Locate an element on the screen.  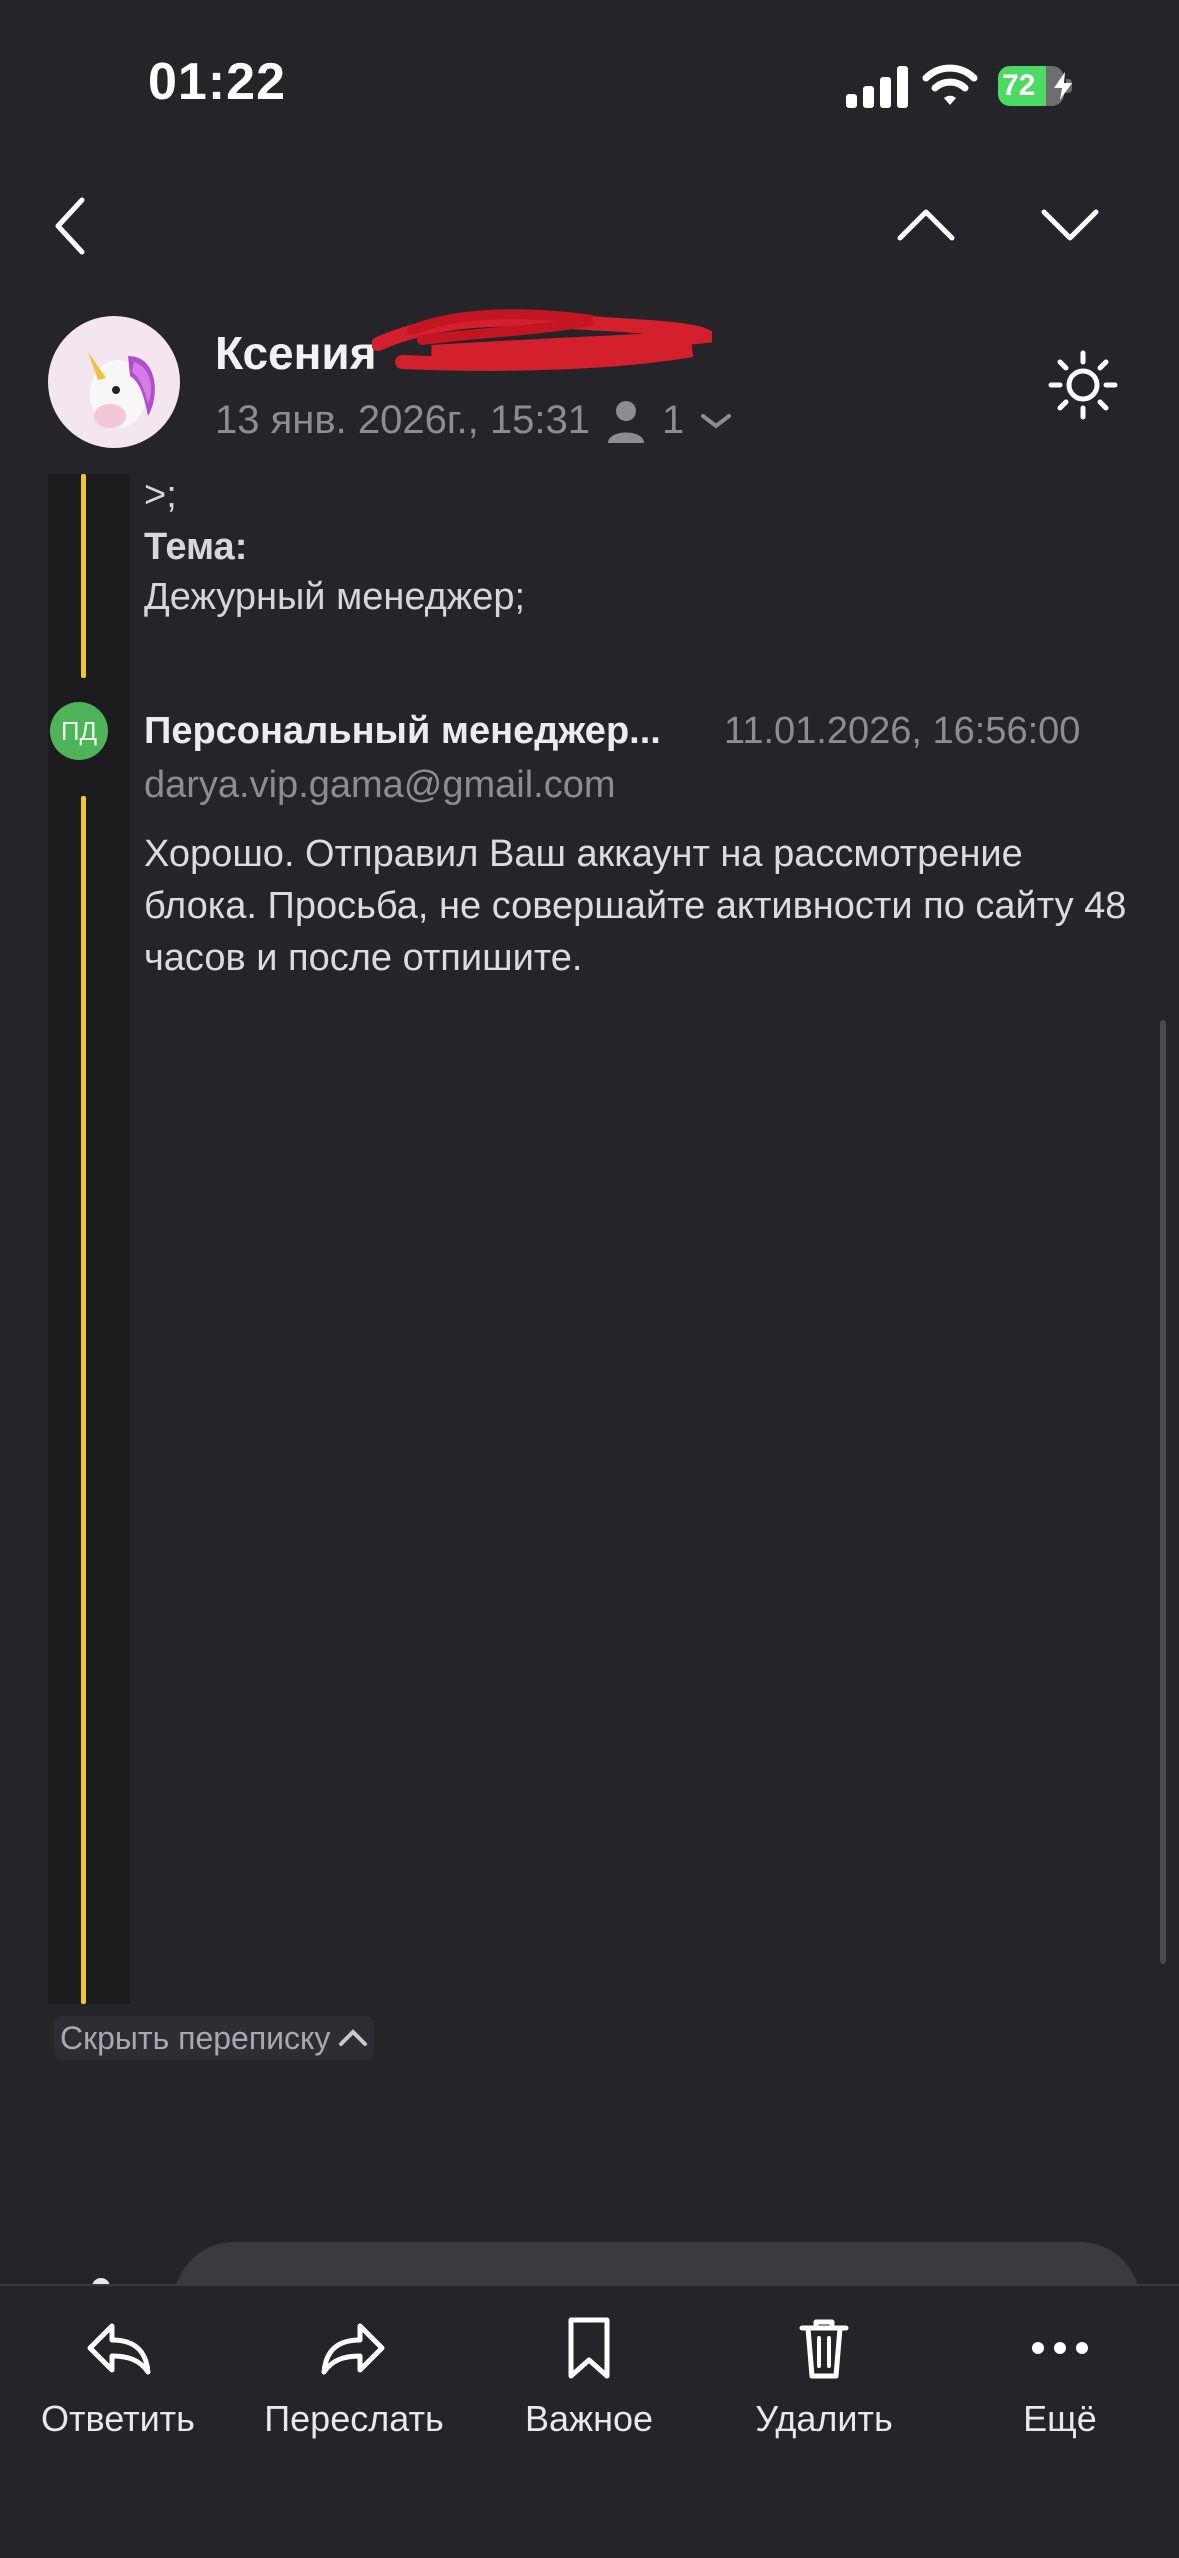
hide-thread-label: Скрыть переписку is located at coordinates (195, 2037).